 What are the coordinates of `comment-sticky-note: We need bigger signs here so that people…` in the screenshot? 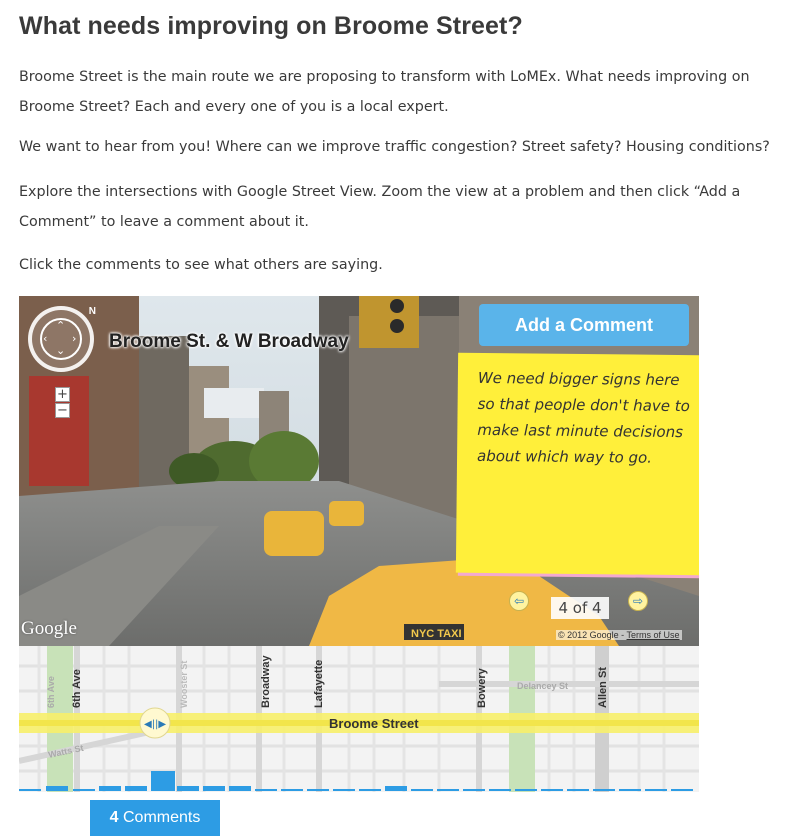 It's located at (577, 464).